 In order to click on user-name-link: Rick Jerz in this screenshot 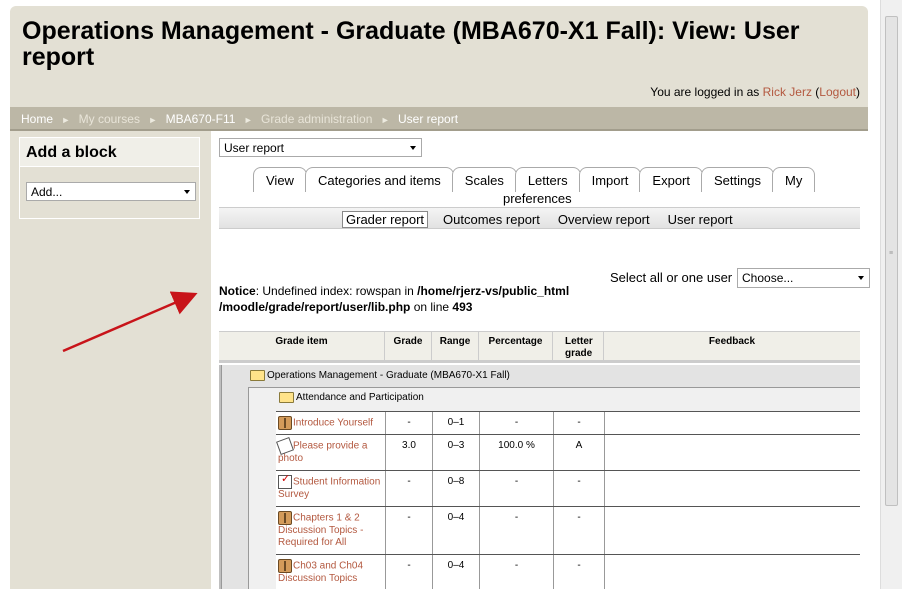, I will do `click(787, 92)`.